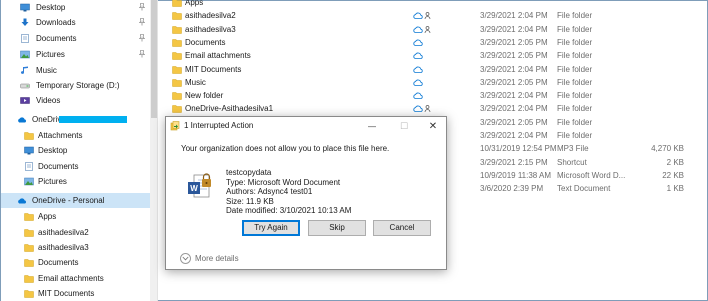  What do you see at coordinates (22, 200) in the screenshot?
I see `onedrive-cloud-icon` at bounding box center [22, 200].